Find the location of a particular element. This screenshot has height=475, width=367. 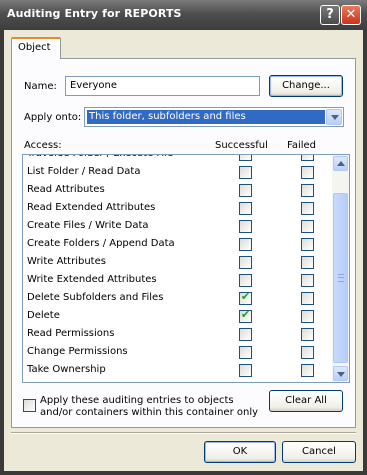

permission-label: Delete is located at coordinates (43, 315).